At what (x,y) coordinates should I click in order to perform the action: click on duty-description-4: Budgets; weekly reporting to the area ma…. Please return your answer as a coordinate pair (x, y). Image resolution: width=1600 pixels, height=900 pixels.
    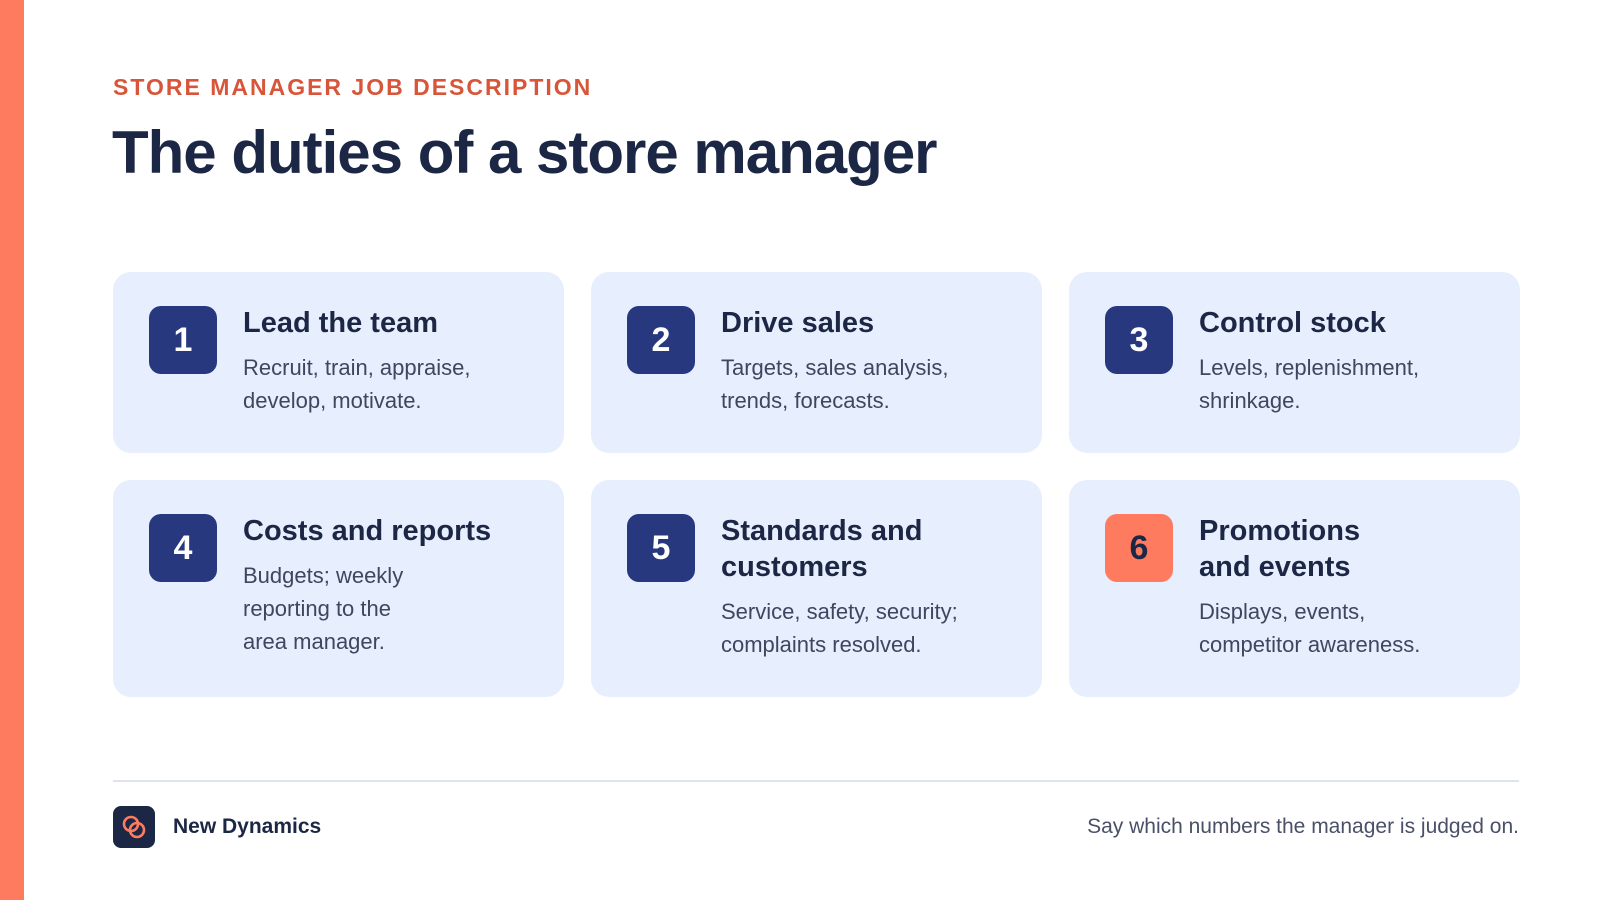
    Looking at the image, I should click on (323, 608).